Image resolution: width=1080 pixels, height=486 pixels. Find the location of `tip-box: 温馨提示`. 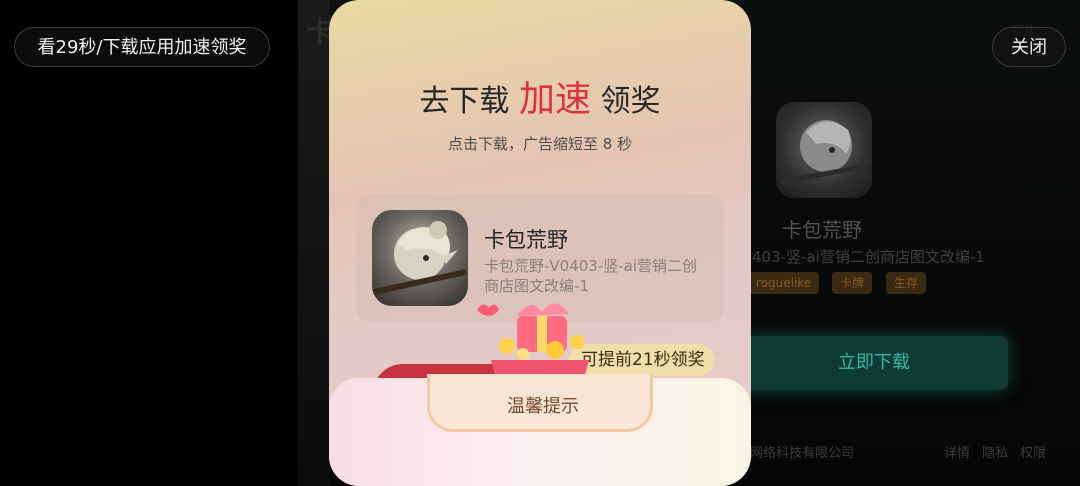

tip-box: 温馨提示 is located at coordinates (540, 403).